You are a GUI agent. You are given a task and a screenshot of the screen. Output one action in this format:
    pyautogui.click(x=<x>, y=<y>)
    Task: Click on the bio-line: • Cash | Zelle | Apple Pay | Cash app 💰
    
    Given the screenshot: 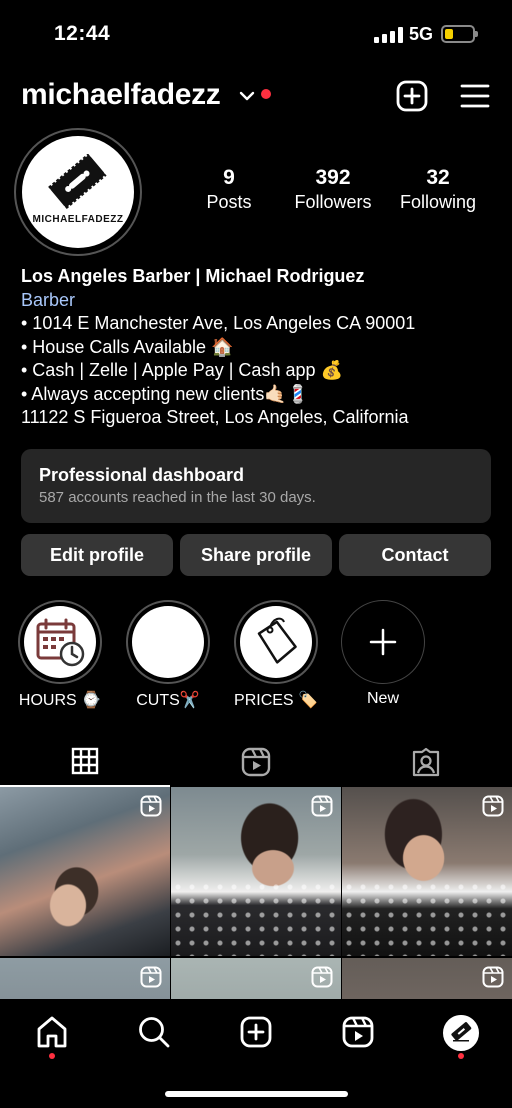 What is the action you would take?
    pyautogui.click(x=182, y=370)
    